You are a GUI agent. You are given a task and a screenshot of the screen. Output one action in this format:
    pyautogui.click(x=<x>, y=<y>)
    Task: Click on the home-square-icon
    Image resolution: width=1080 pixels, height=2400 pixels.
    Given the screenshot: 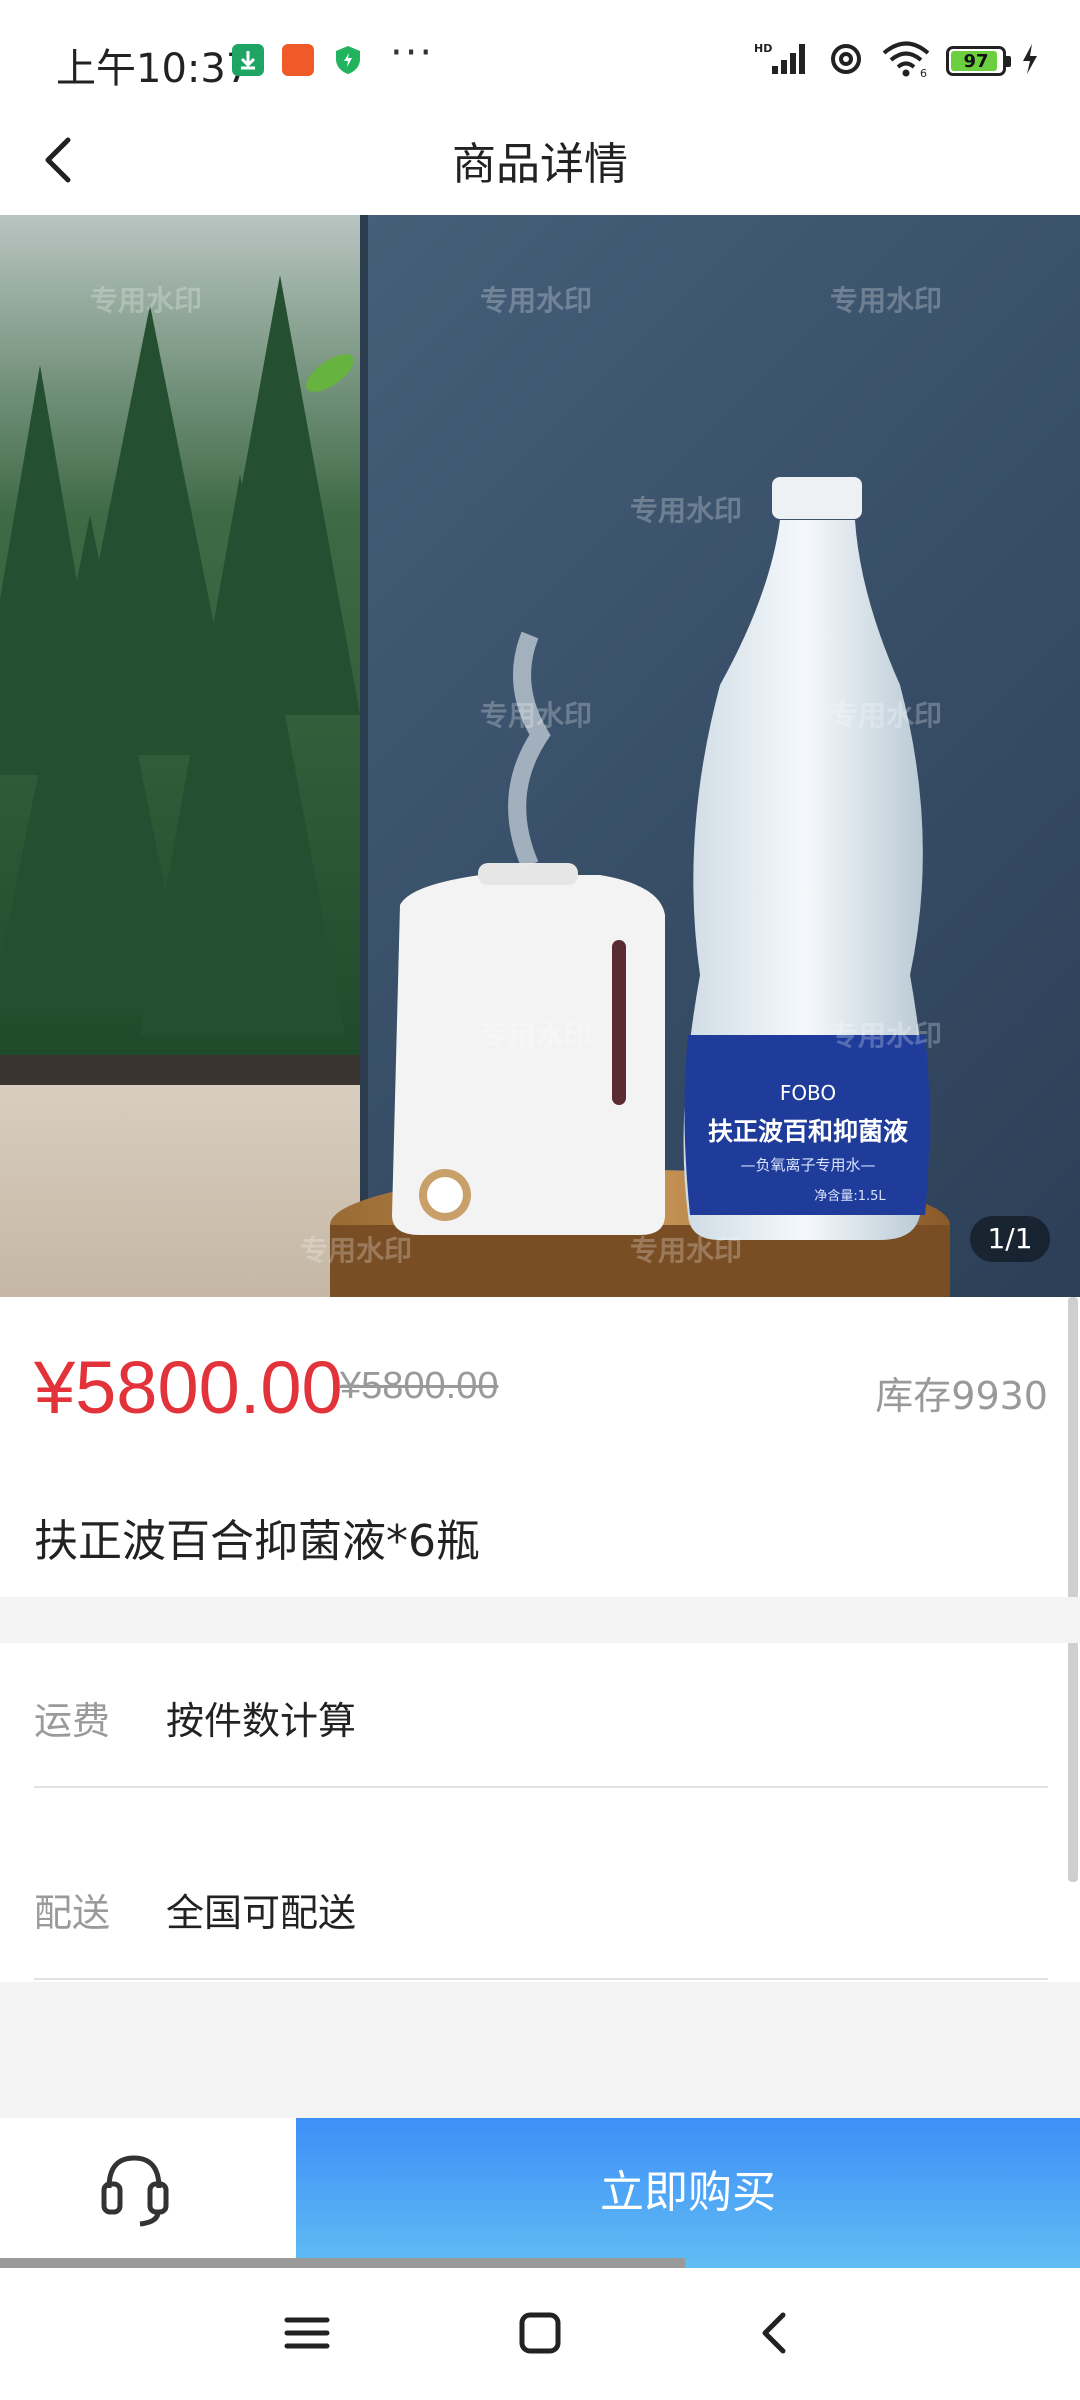 What is the action you would take?
    pyautogui.click(x=540, y=2333)
    